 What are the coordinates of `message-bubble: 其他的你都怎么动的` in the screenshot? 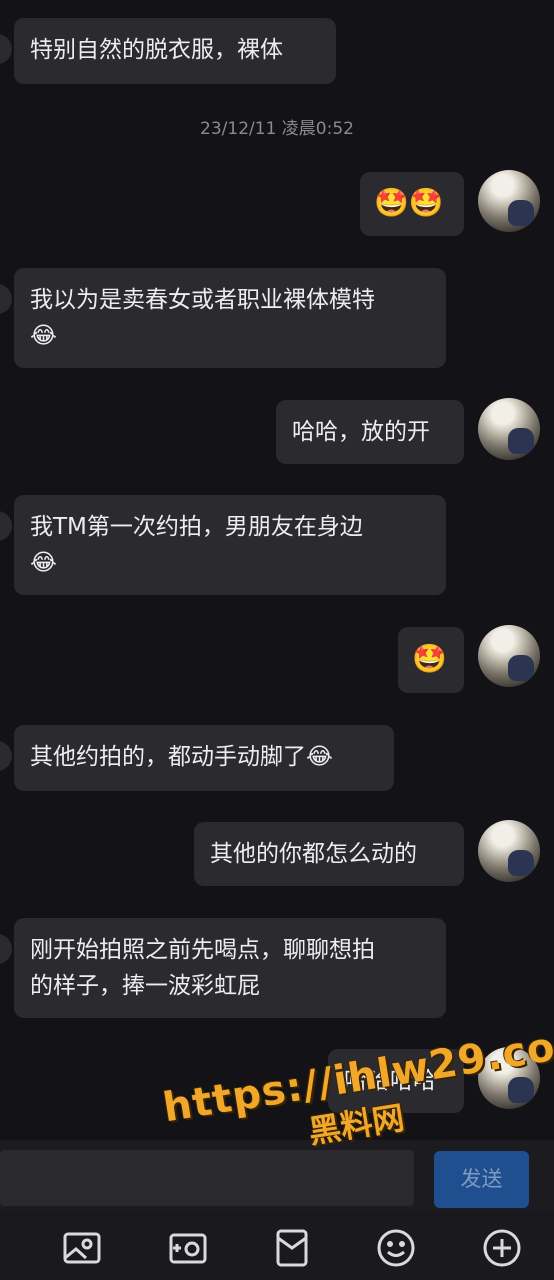 It's located at (329, 854).